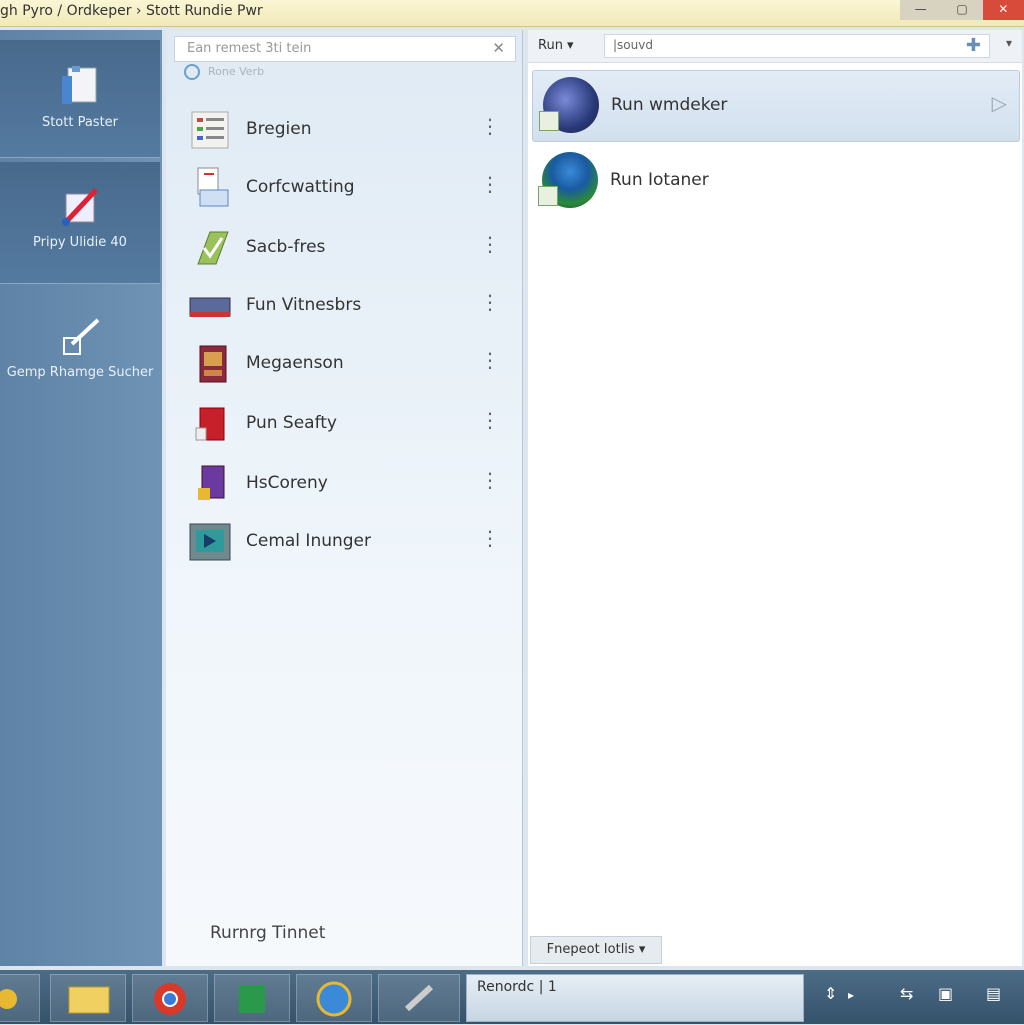 The width and height of the screenshot is (1024, 1025). What do you see at coordinates (349, 73) in the screenshot?
I see `pane-subheader: Rone Verb` at bounding box center [349, 73].